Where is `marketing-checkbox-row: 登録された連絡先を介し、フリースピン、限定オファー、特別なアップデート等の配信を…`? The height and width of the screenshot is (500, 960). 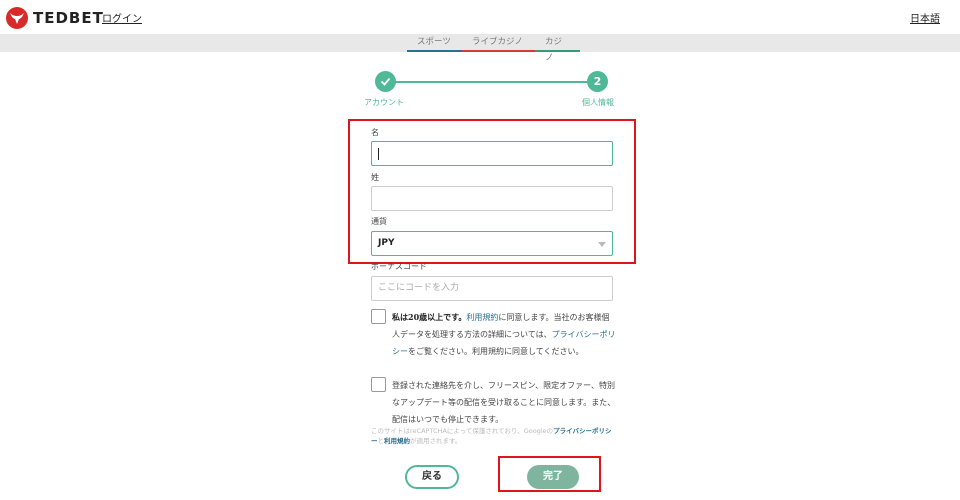 marketing-checkbox-row: 登録された連絡先を介し、フリースピン、限定オファー、特別なアップデート等の配信を… is located at coordinates (493, 402).